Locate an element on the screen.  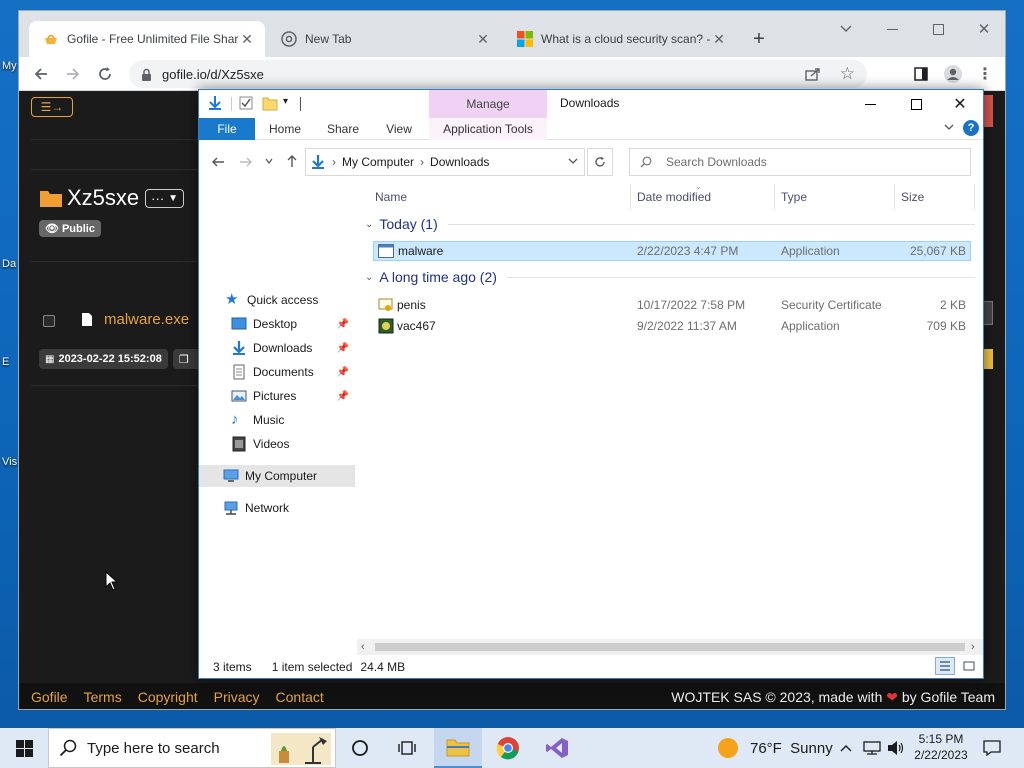
kebab-menu-icon: ⋮ is located at coordinates (985, 74).